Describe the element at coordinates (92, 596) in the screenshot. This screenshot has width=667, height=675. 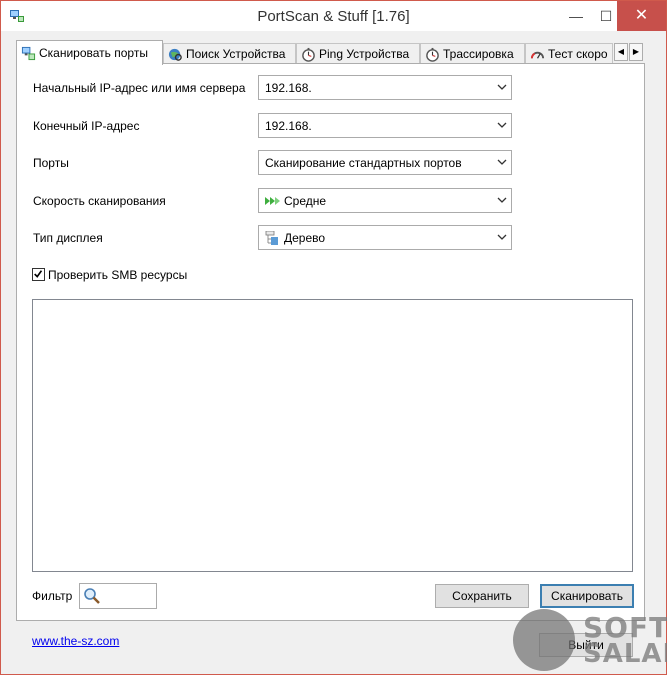
I see `magnifier-icon` at that location.